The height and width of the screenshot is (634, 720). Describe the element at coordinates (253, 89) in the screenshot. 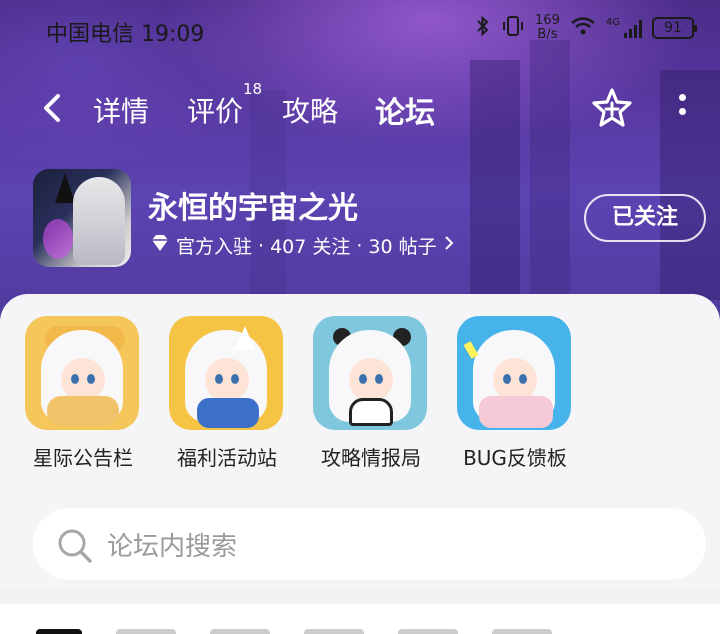

I see `review-count-badge: 18` at that location.